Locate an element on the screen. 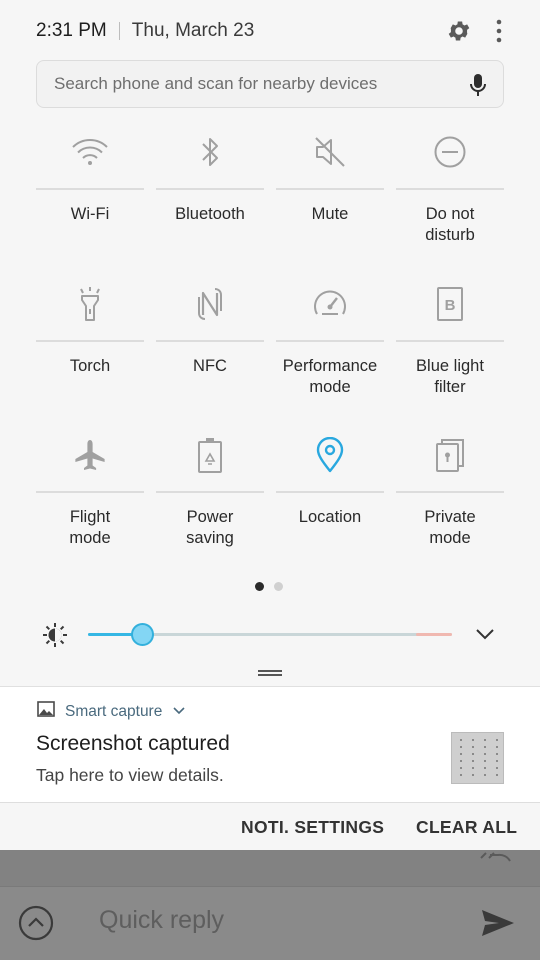 The width and height of the screenshot is (540, 960). toggle-wifi: Wi-Fi is located at coordinates (90, 197).